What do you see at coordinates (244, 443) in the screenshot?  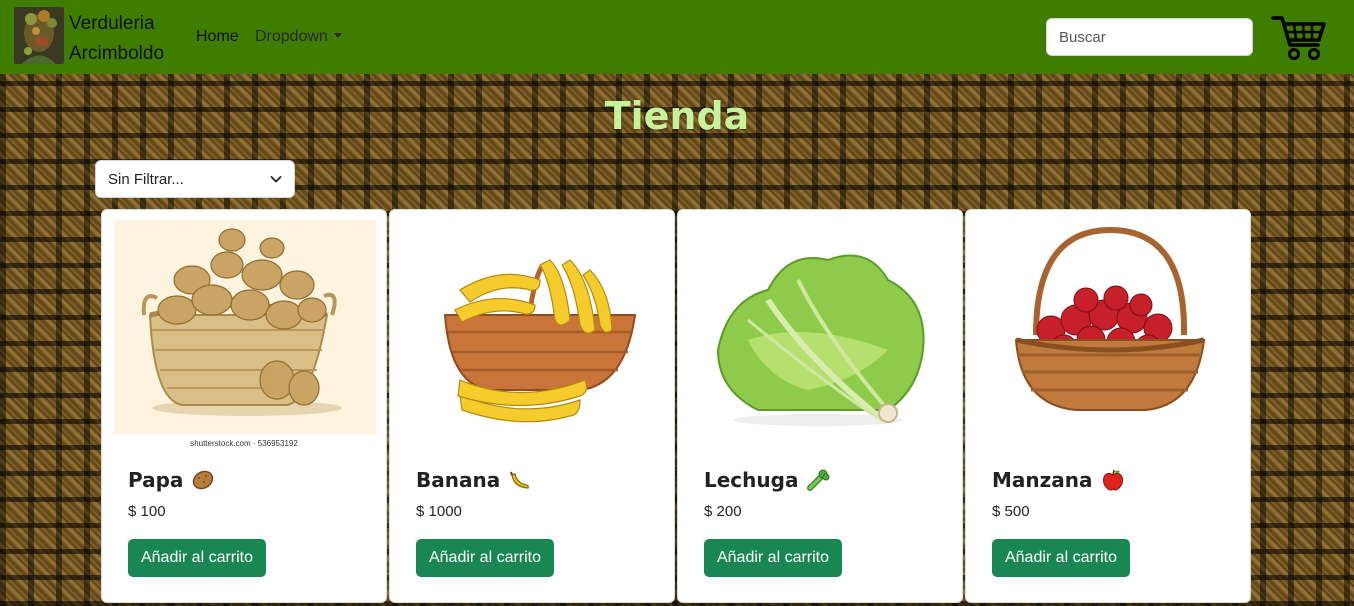 I see `image-watermark-text: shutterstock.com · 536953192` at bounding box center [244, 443].